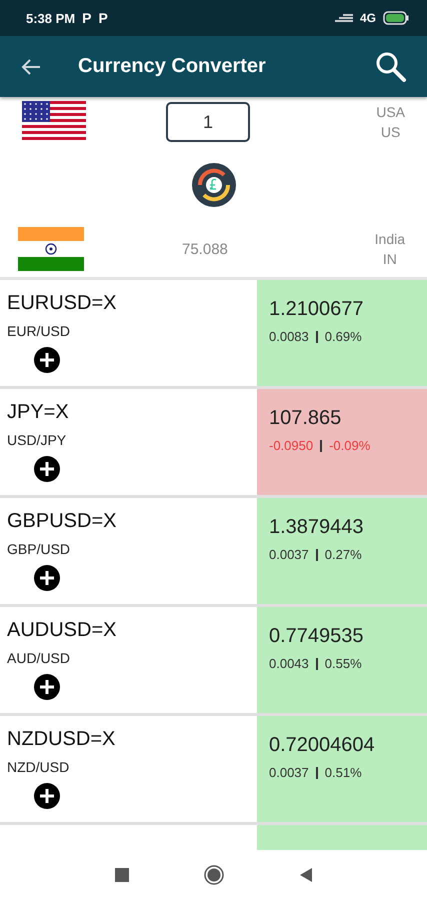  What do you see at coordinates (214, 185) in the screenshot?
I see `swap-icon` at bounding box center [214, 185].